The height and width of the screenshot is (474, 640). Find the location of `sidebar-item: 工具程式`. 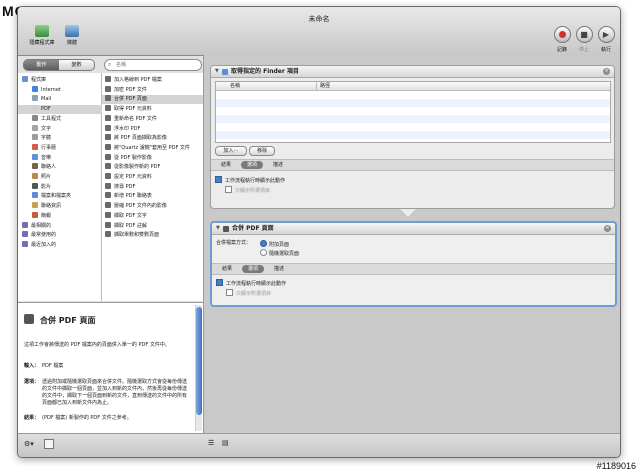

sidebar-item: 工具程式 is located at coordinates (66, 119).